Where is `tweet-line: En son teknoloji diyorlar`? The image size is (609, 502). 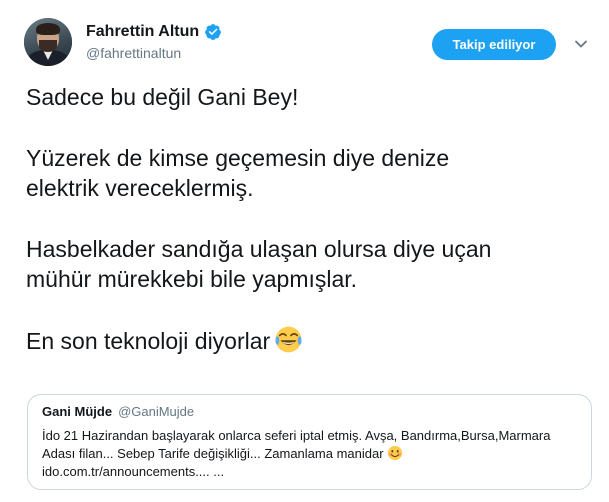
tweet-line: En son teknoloji diyorlar is located at coordinates (148, 341).